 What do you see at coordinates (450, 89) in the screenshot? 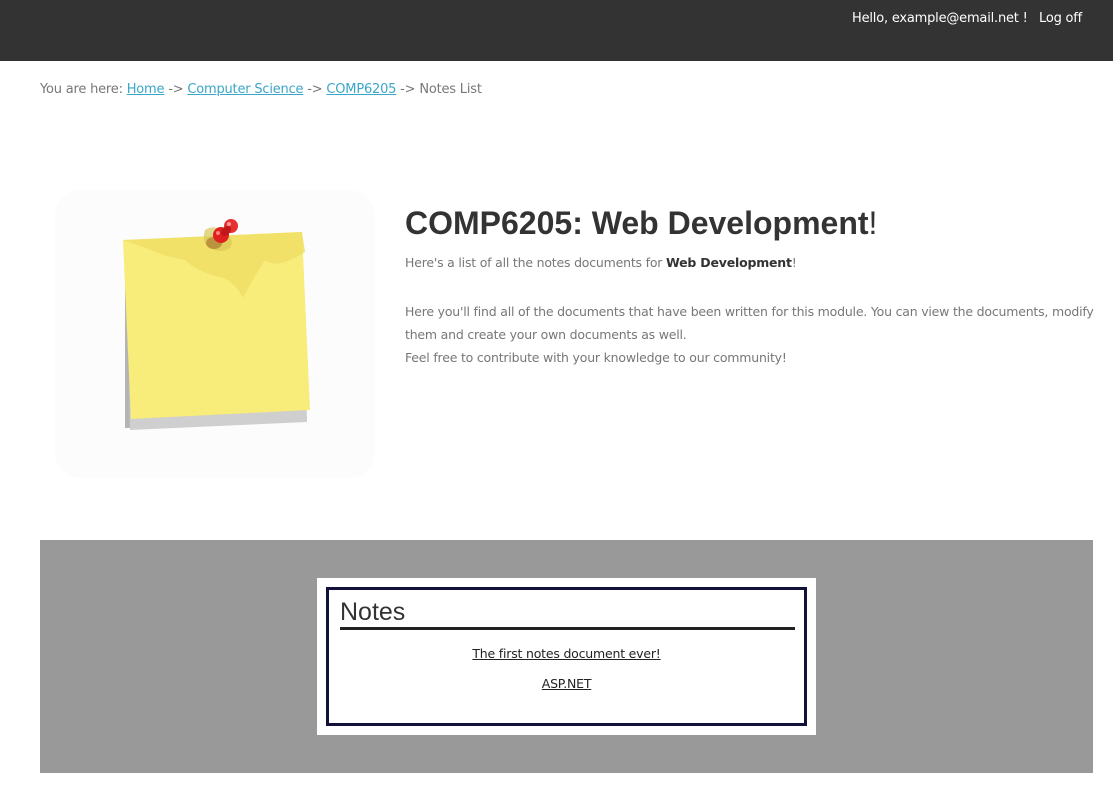
I see `breadcrumb-current: Notes List` at bounding box center [450, 89].